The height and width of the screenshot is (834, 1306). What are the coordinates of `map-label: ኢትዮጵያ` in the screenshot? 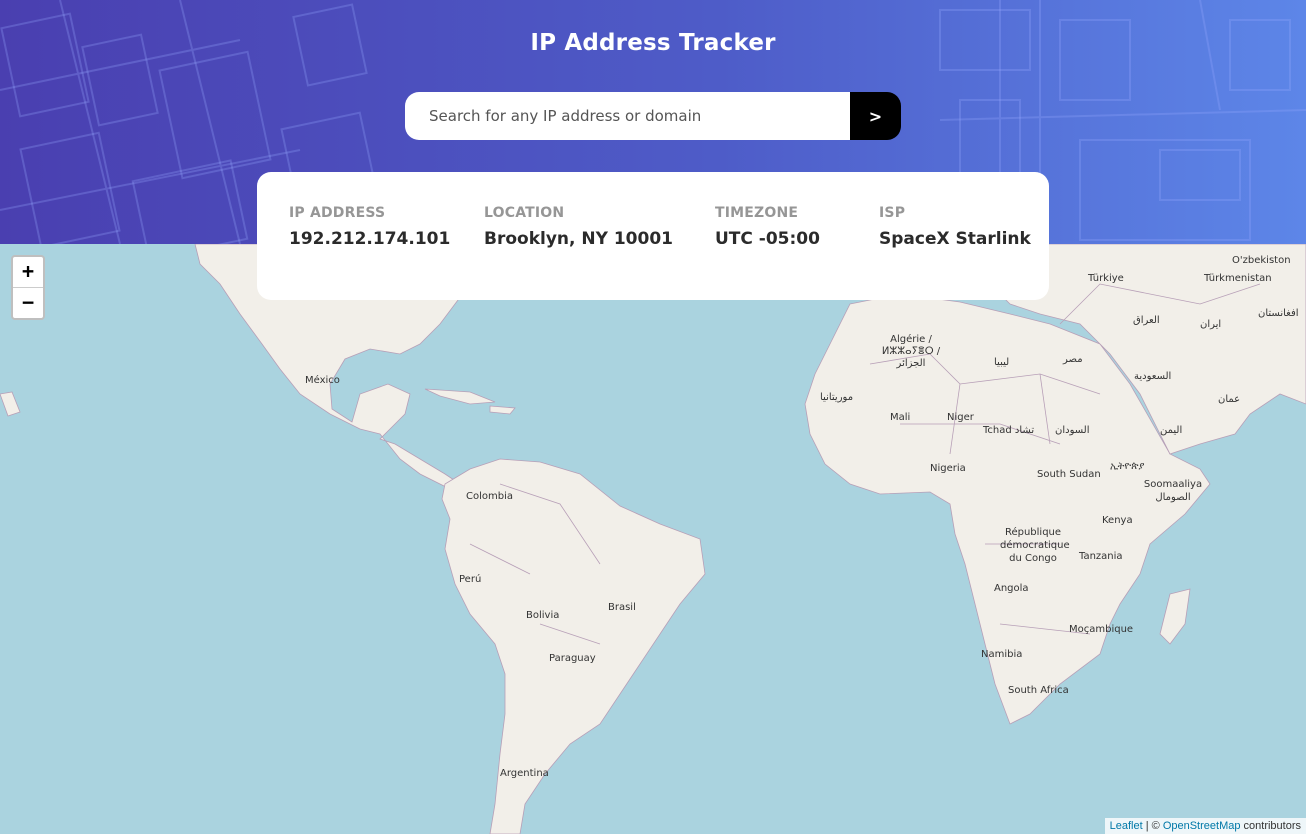 It's located at (1127, 466).